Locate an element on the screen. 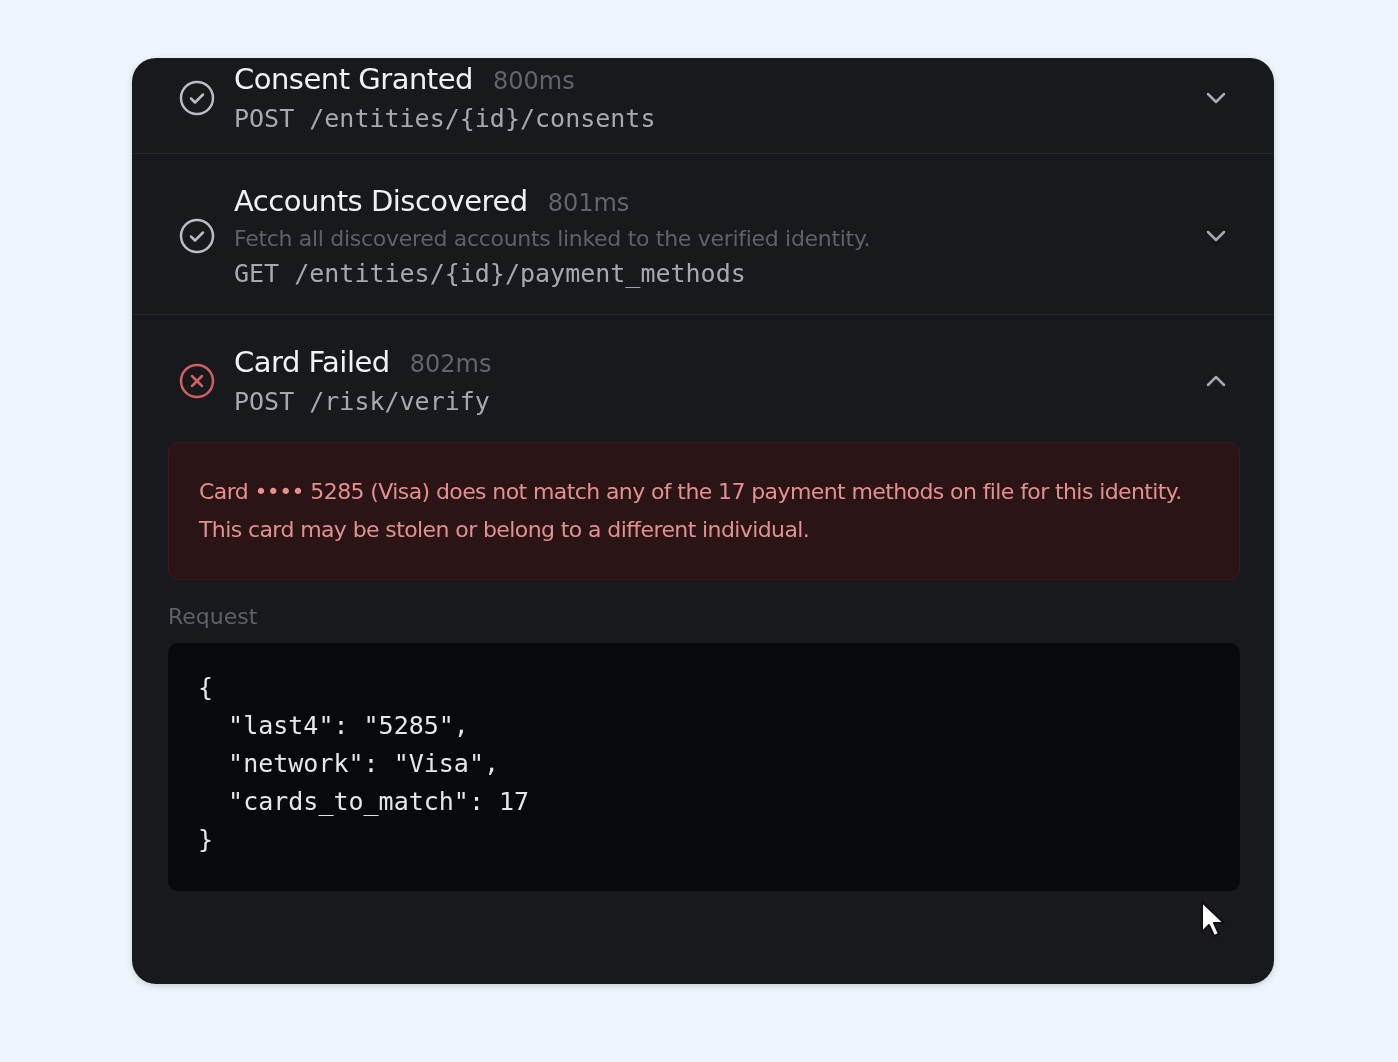 This screenshot has height=1062, width=1398. request-label: Request is located at coordinates (213, 616).